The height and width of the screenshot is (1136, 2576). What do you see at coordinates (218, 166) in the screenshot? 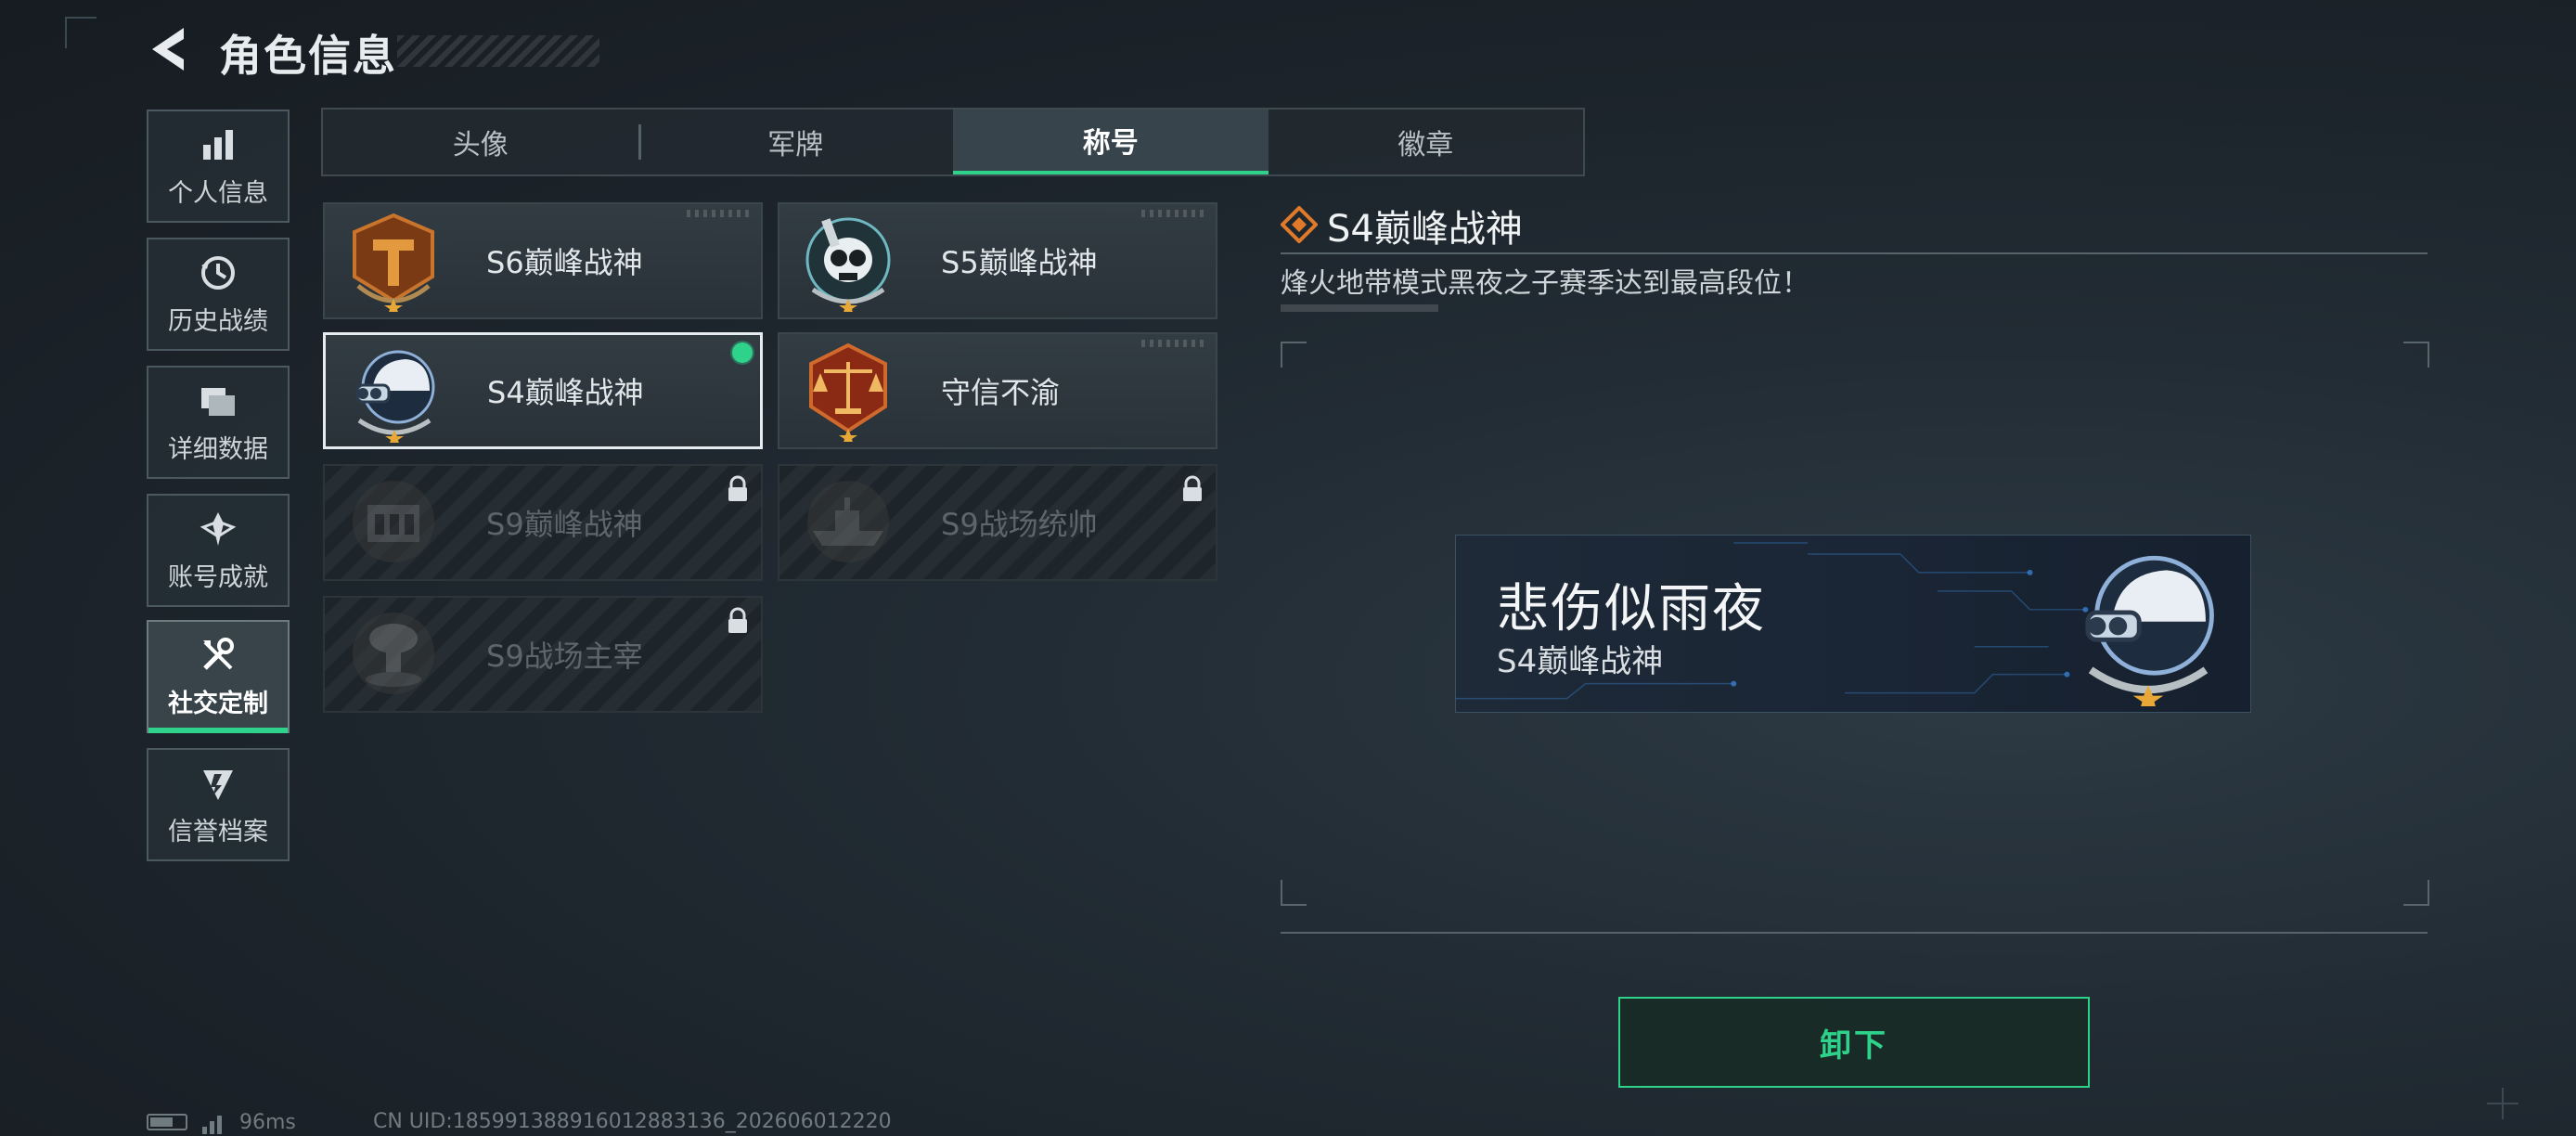
I see `sidebar-item-personal-info: 个人信息` at bounding box center [218, 166].